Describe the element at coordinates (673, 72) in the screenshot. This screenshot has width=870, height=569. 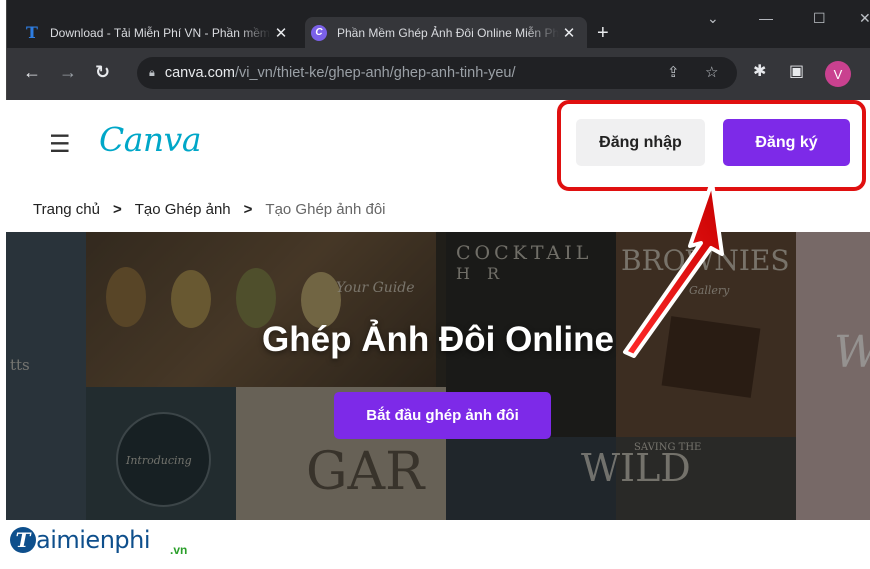
I see `share-icon: ⇪` at that location.